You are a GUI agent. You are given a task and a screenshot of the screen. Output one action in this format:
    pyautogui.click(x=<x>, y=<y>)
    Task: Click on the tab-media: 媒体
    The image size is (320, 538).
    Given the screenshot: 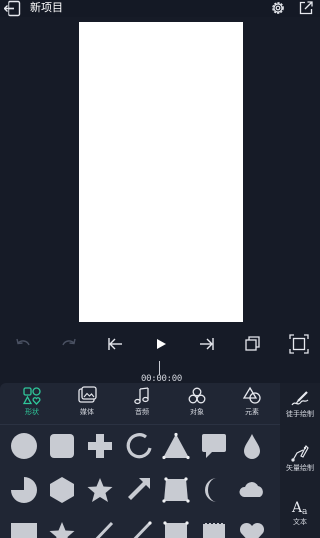 What is the action you would take?
    pyautogui.click(x=87, y=403)
    